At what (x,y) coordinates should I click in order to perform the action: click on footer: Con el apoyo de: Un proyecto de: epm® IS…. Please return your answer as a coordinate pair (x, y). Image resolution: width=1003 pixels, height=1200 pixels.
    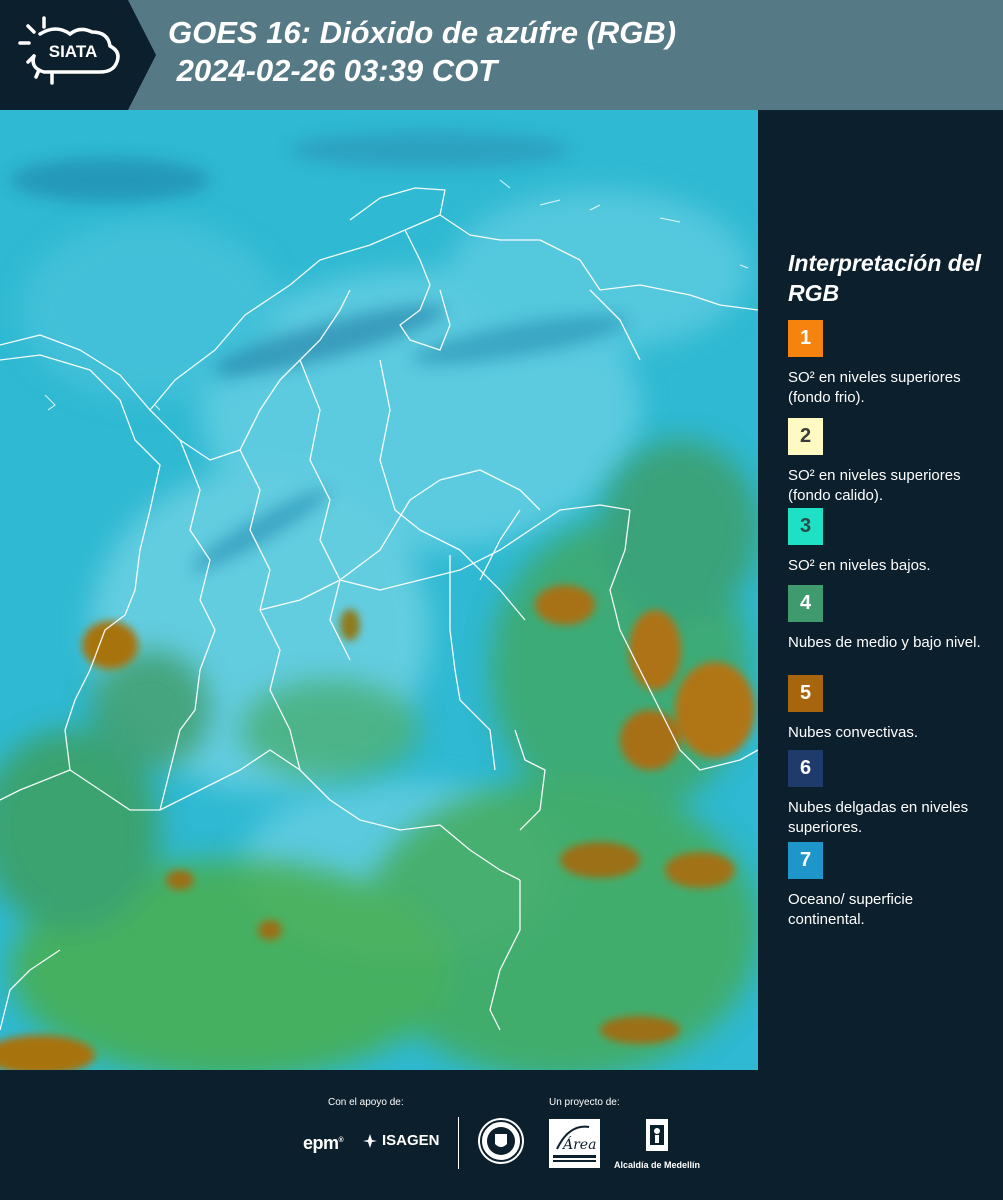
    Looking at the image, I should click on (501, 1135).